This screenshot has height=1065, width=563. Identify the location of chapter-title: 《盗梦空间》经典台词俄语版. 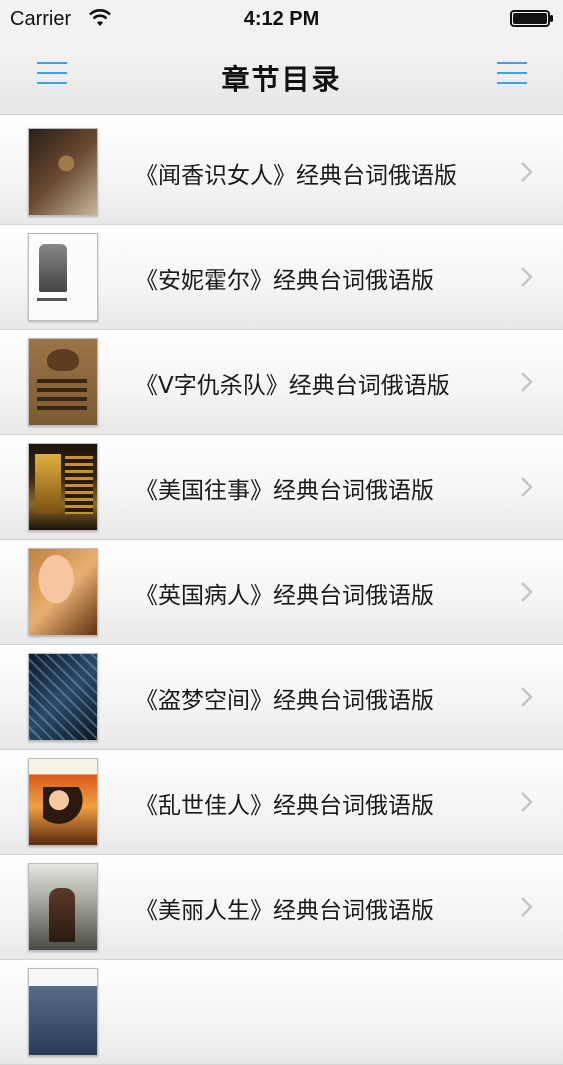
(284, 701).